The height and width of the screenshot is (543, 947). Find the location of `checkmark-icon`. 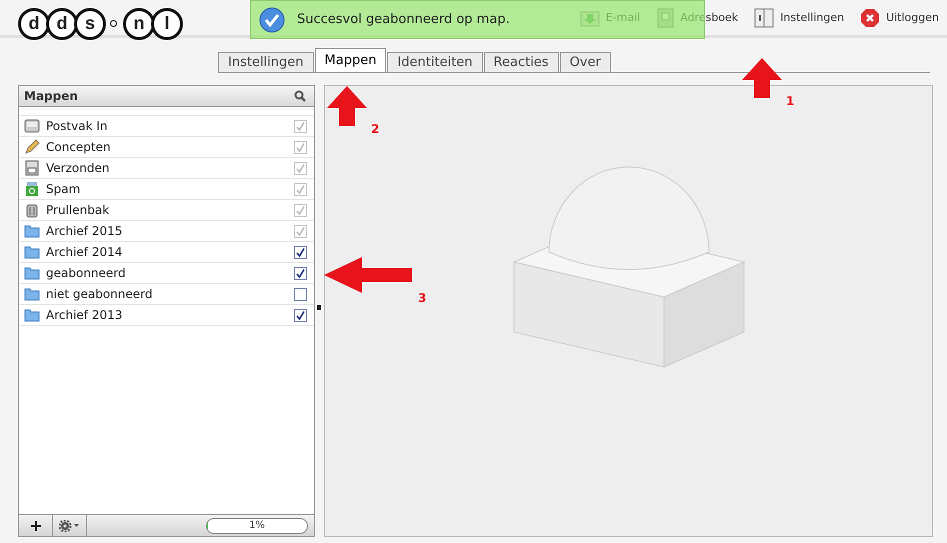

checkmark-icon is located at coordinates (272, 19).